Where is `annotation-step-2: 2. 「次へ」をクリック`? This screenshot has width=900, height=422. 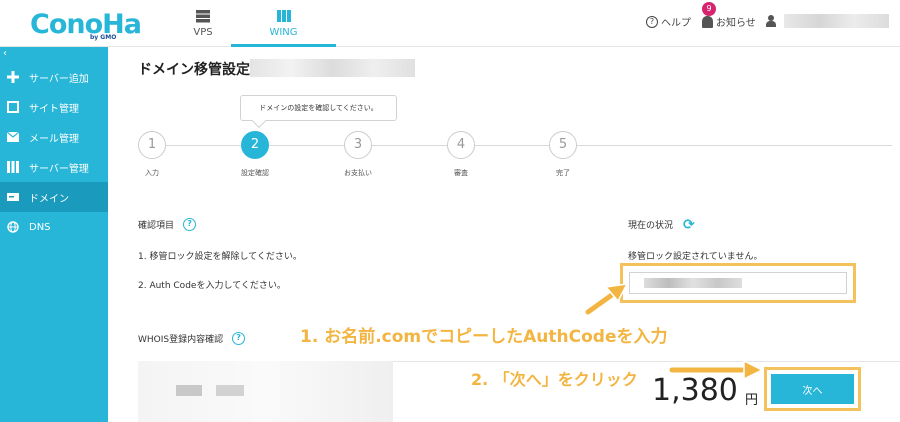 annotation-step-2: 2. 「次へ」をクリック is located at coordinates (554, 379).